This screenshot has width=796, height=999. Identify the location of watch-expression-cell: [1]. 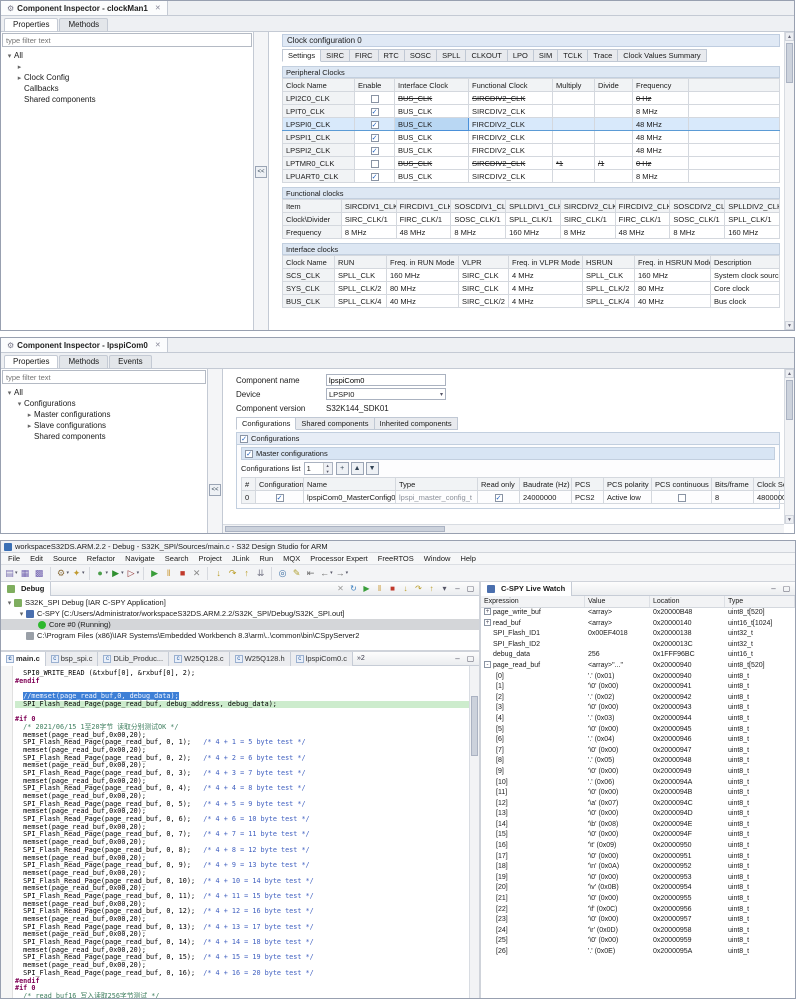
(533, 687).